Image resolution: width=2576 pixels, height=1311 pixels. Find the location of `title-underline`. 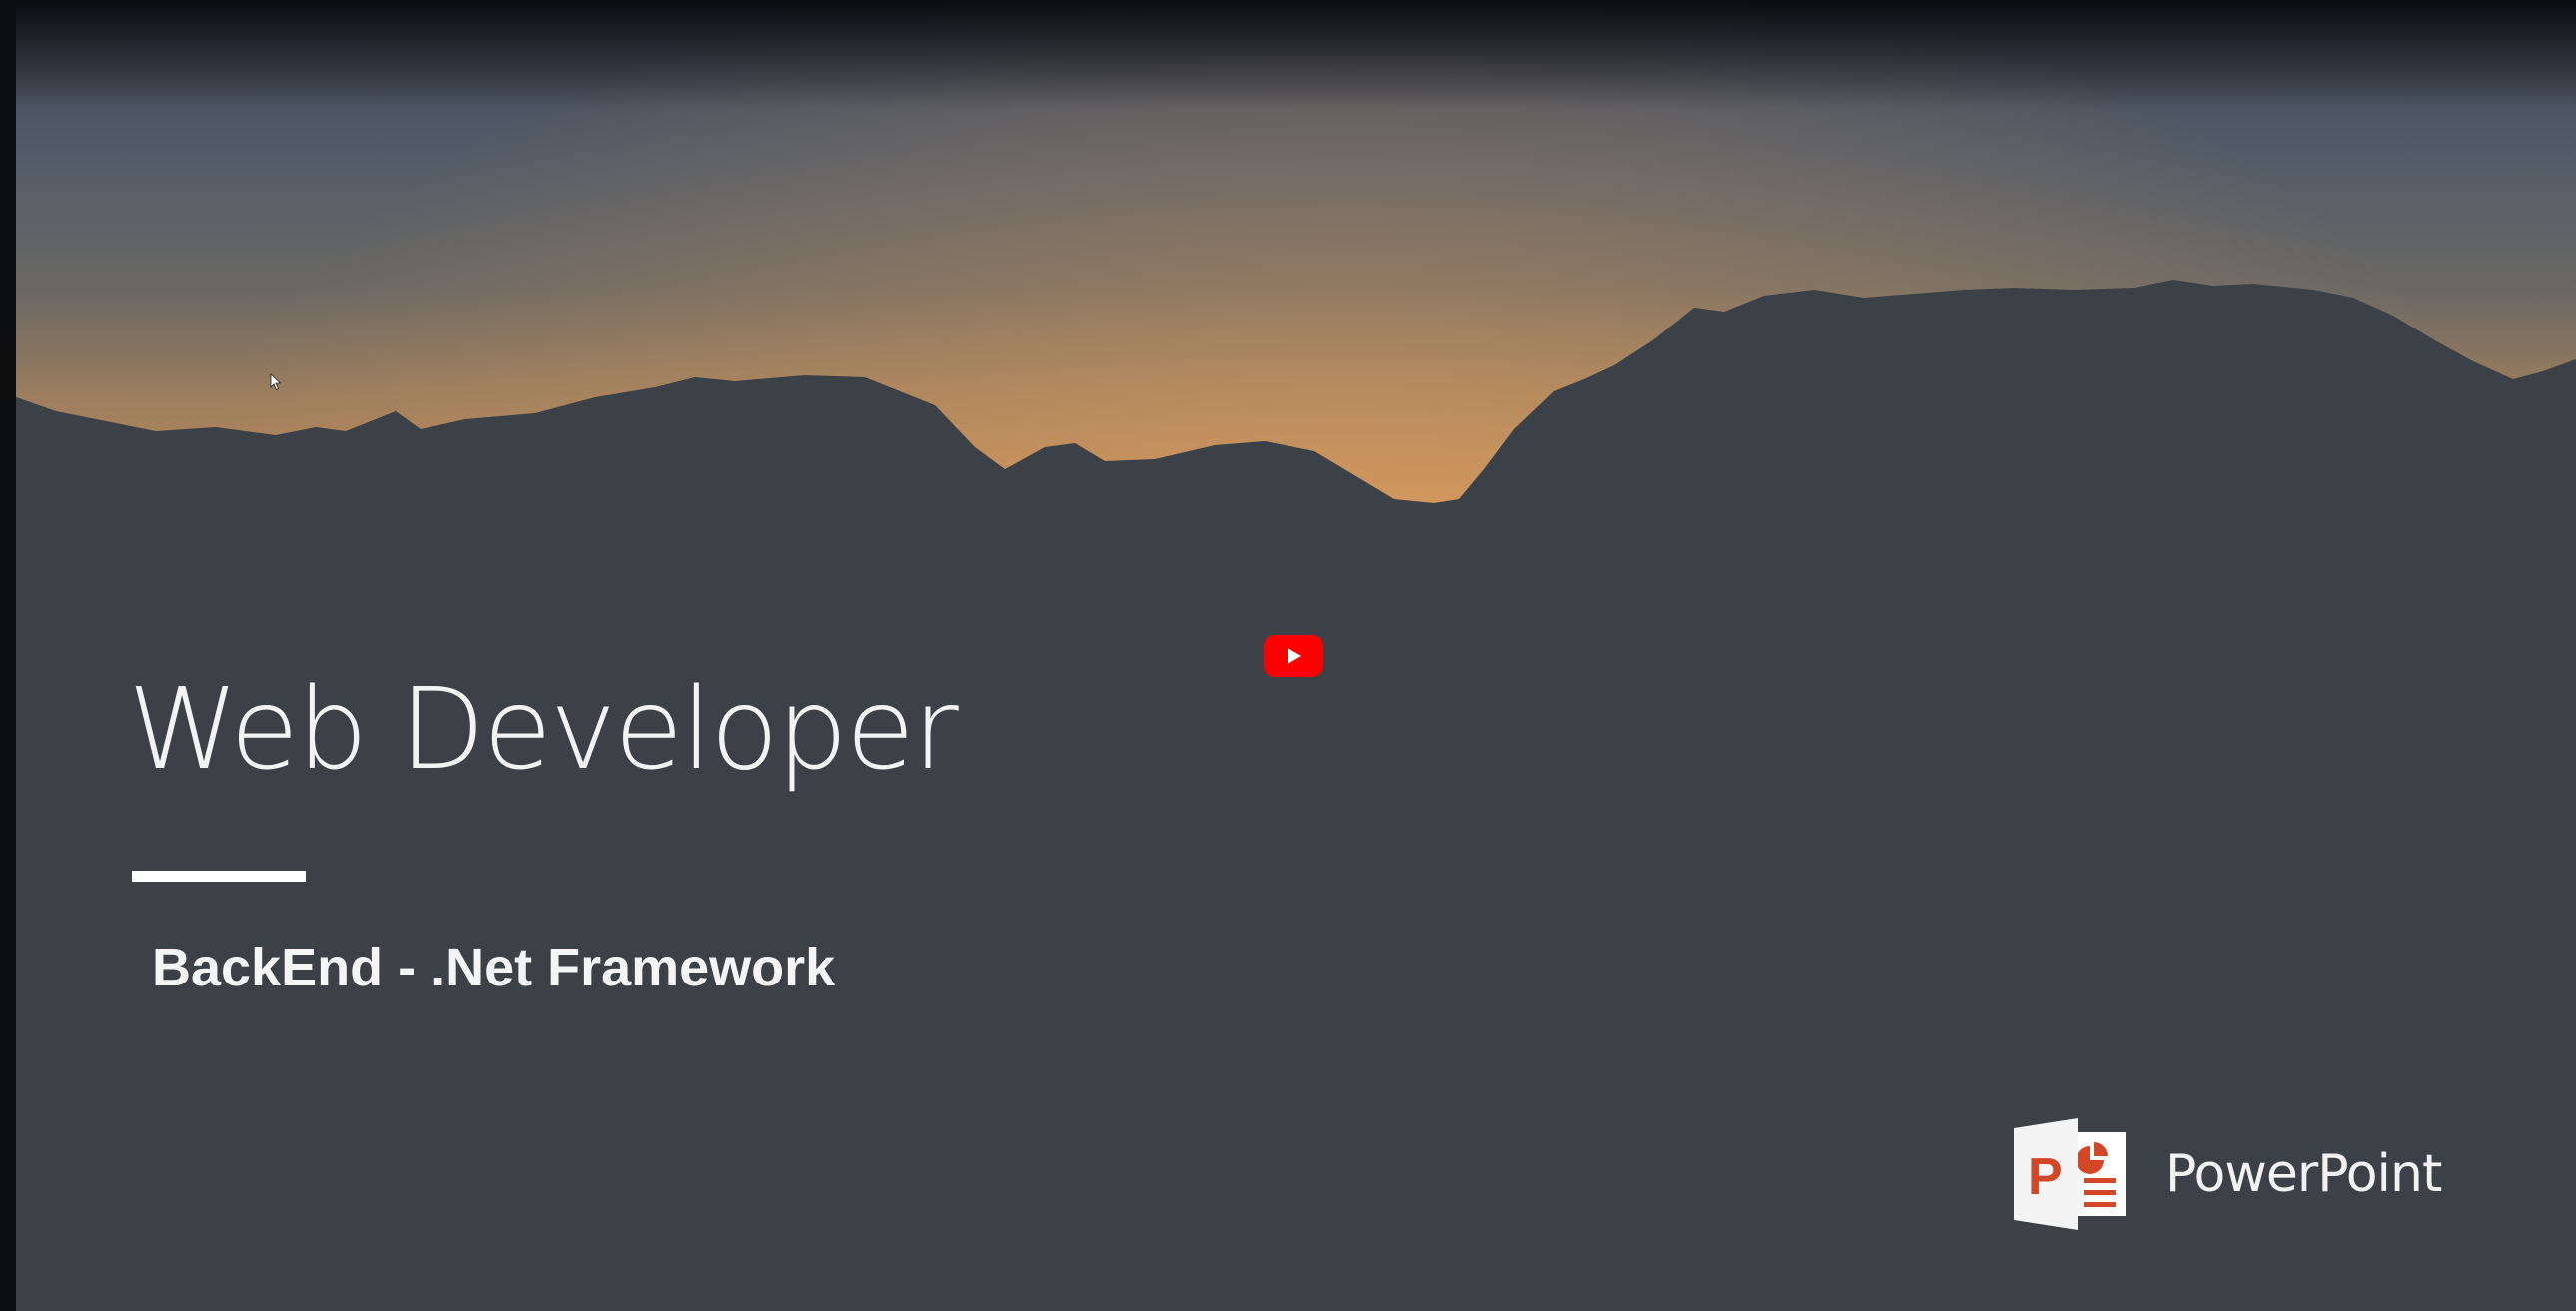

title-underline is located at coordinates (219, 876).